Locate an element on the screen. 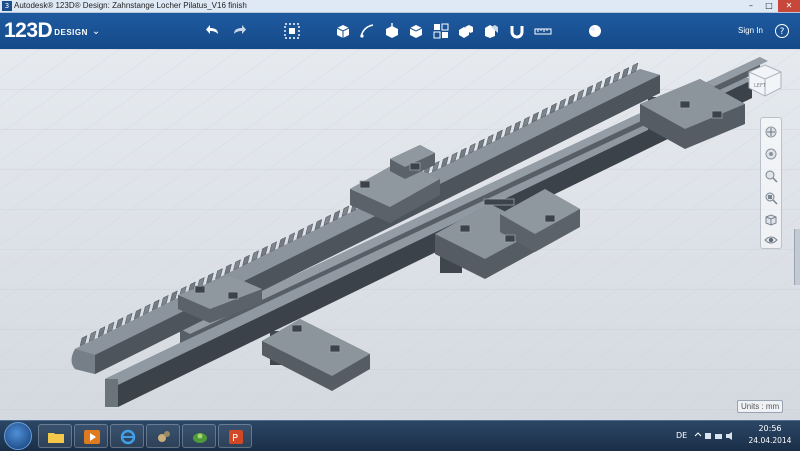  system-tray: DE 20:56 24.04.2014 is located at coordinates (735, 436).